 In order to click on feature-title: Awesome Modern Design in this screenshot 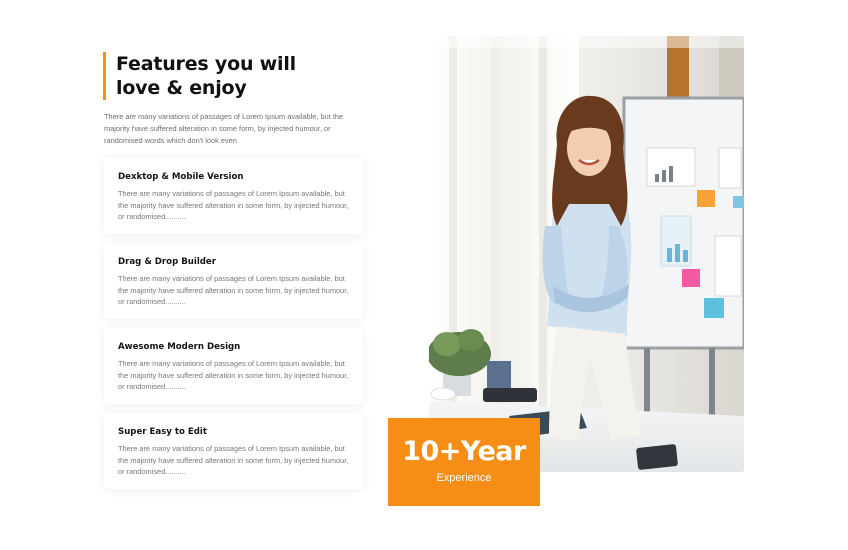, I will do `click(179, 347)`.